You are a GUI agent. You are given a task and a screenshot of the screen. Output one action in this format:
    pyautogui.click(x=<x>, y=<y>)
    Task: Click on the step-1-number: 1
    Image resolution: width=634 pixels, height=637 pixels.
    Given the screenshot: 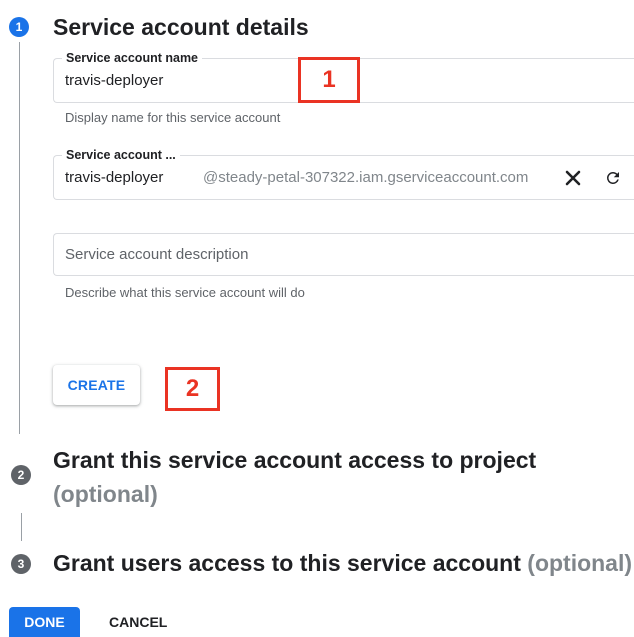 What is the action you would take?
    pyautogui.click(x=19, y=27)
    